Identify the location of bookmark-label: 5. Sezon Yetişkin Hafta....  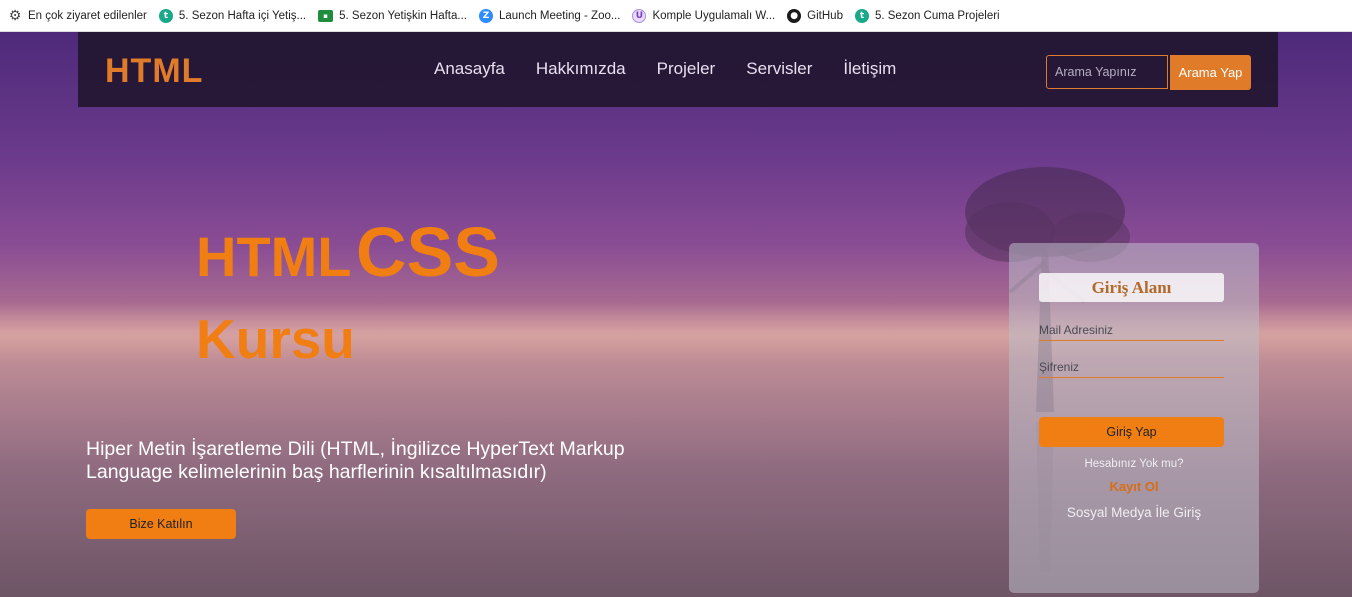
(403, 15).